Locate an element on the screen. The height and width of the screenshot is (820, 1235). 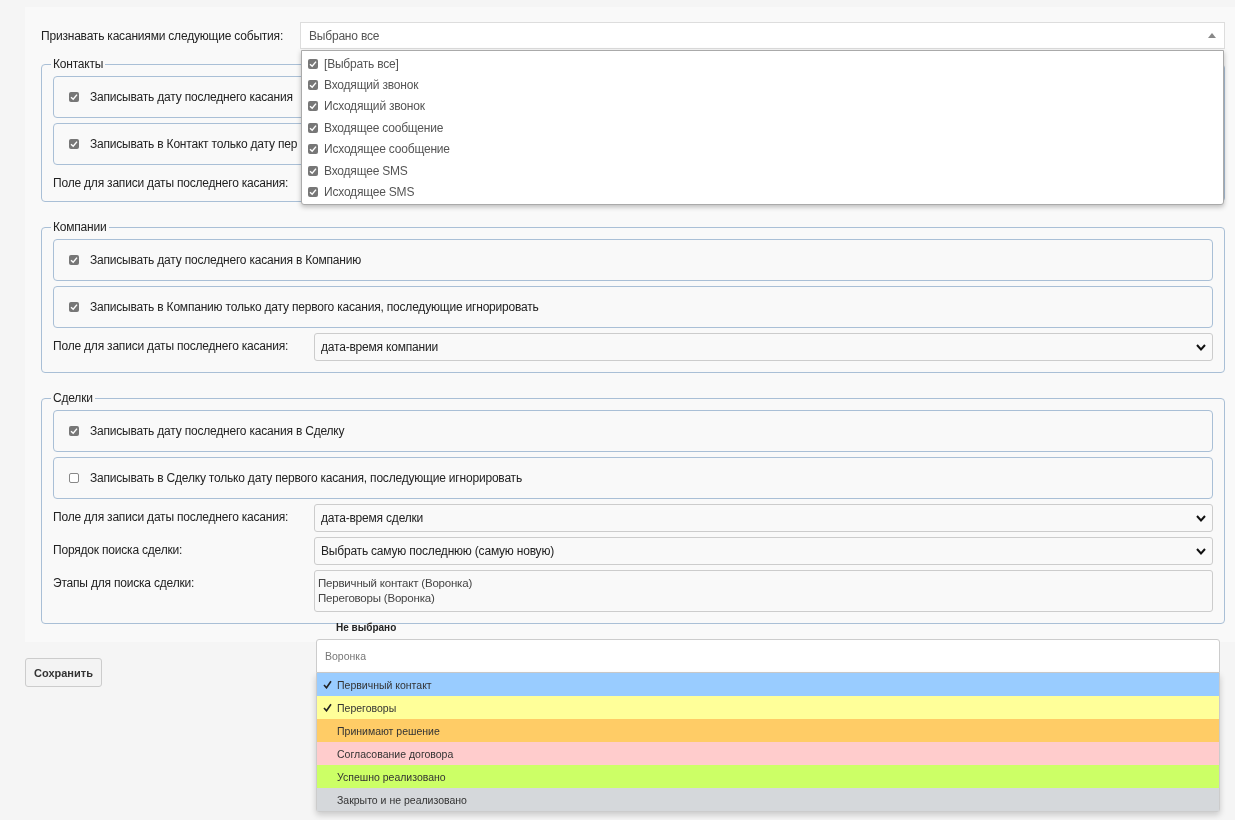
stage-option: Закрыто и не реализовано is located at coordinates (768, 799).